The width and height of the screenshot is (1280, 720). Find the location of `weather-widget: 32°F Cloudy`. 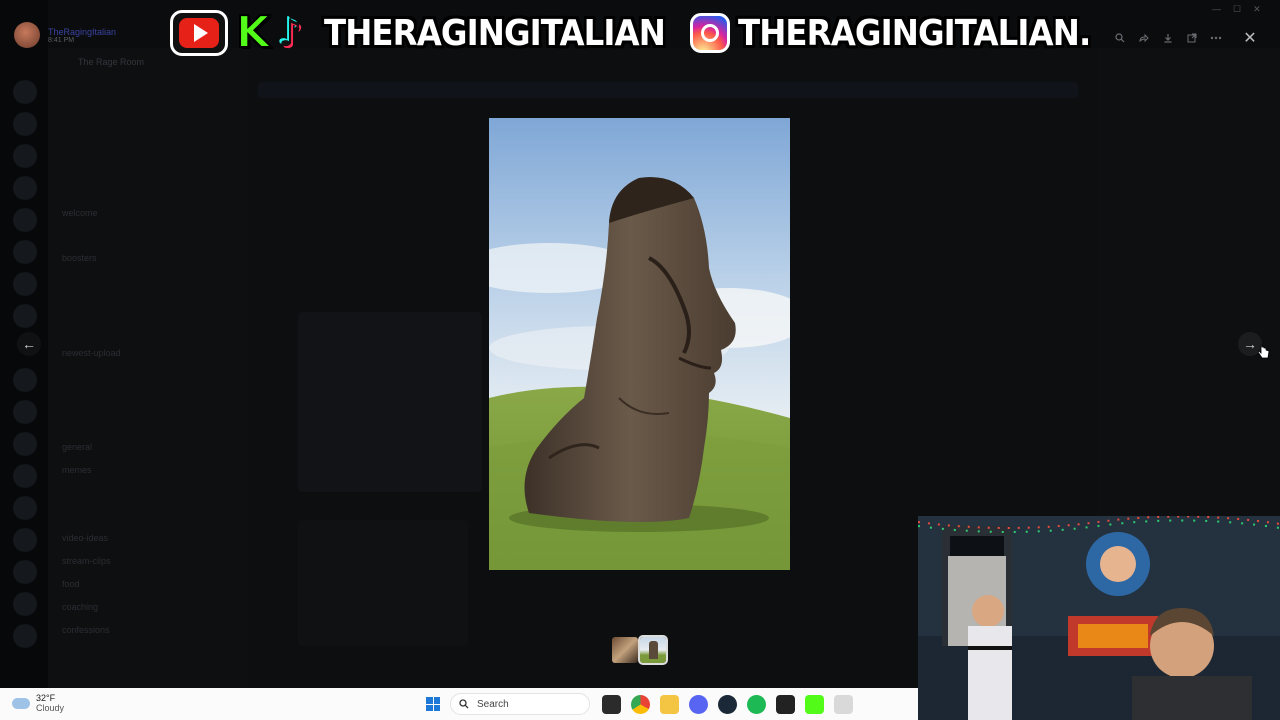

weather-widget: 32°F Cloudy is located at coordinates (38, 703).